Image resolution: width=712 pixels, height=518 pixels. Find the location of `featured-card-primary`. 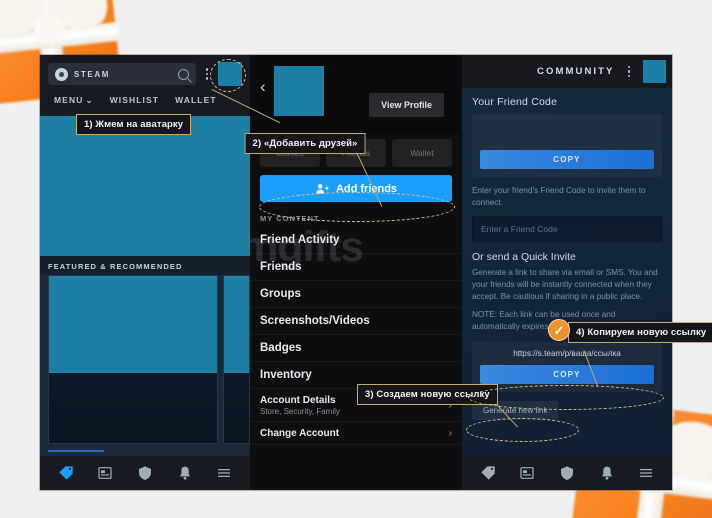

featured-card-primary is located at coordinates (133, 359).